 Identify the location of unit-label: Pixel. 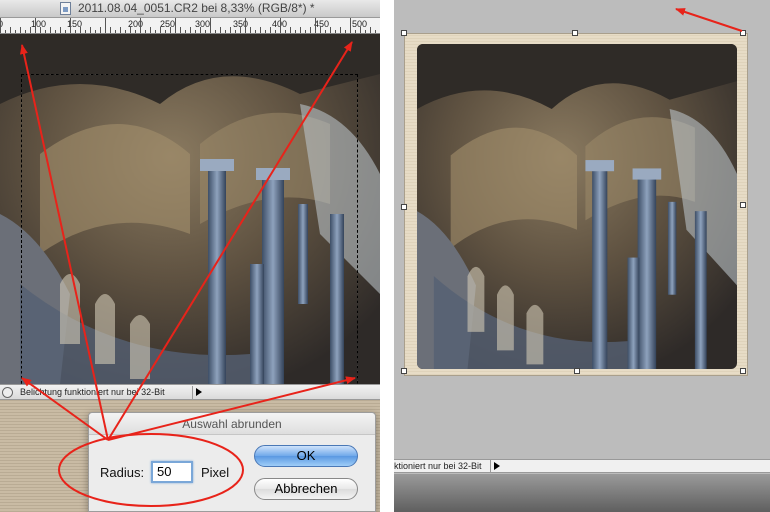
(215, 472).